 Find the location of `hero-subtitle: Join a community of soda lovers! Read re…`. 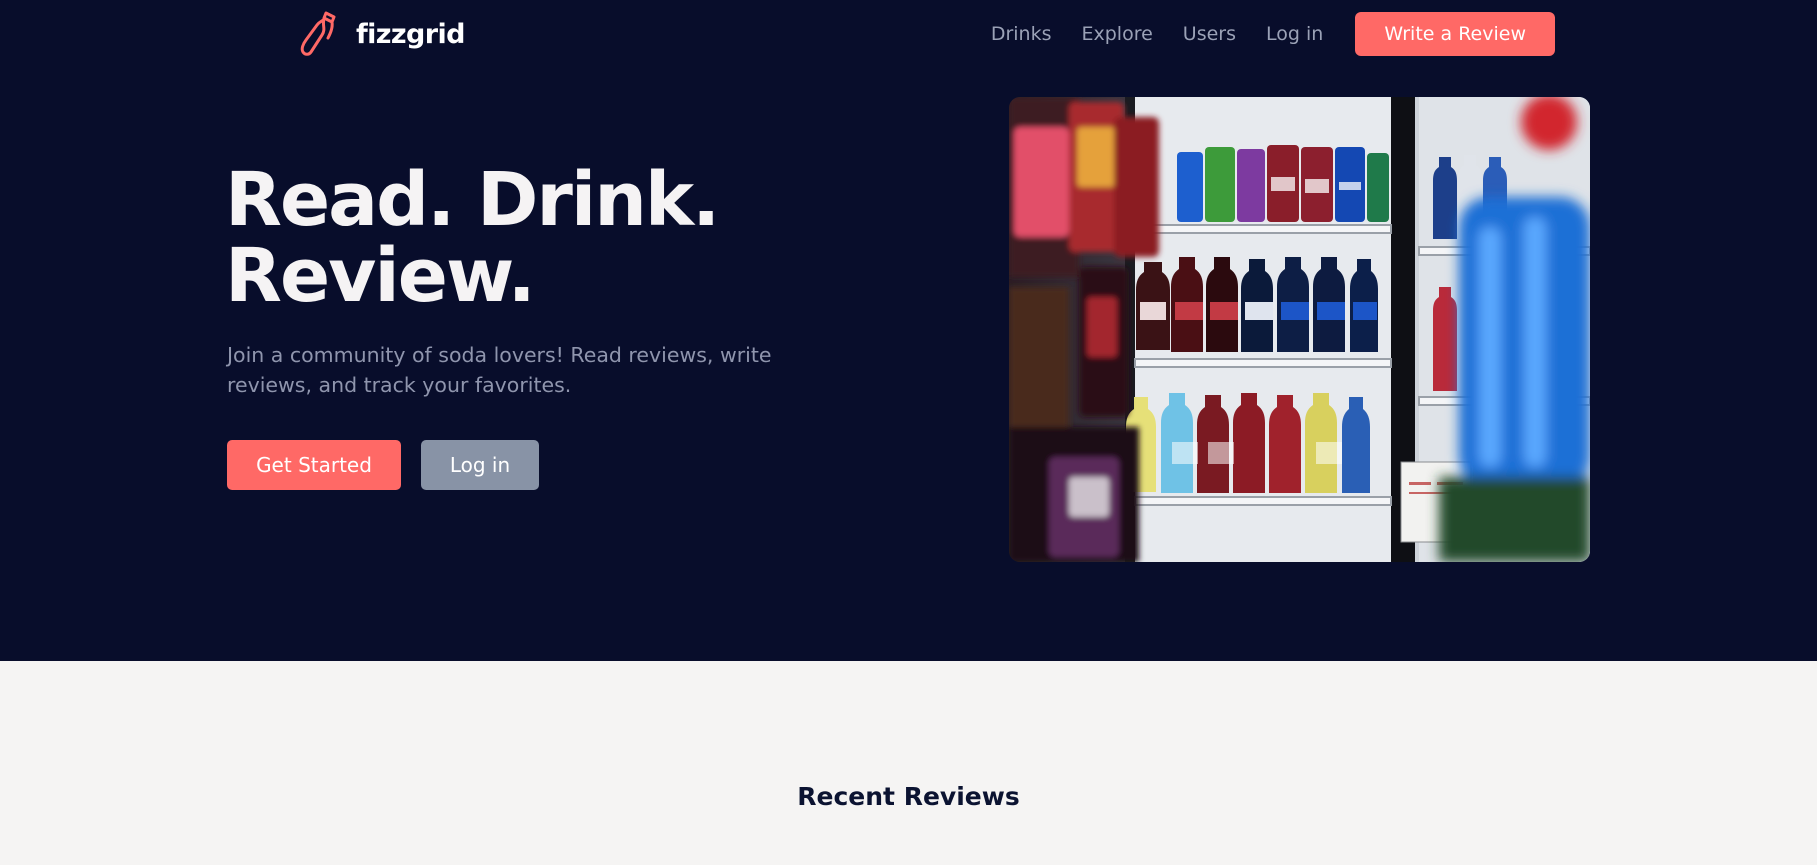

hero-subtitle: Join a community of soda lovers! Read re… is located at coordinates (499, 370).